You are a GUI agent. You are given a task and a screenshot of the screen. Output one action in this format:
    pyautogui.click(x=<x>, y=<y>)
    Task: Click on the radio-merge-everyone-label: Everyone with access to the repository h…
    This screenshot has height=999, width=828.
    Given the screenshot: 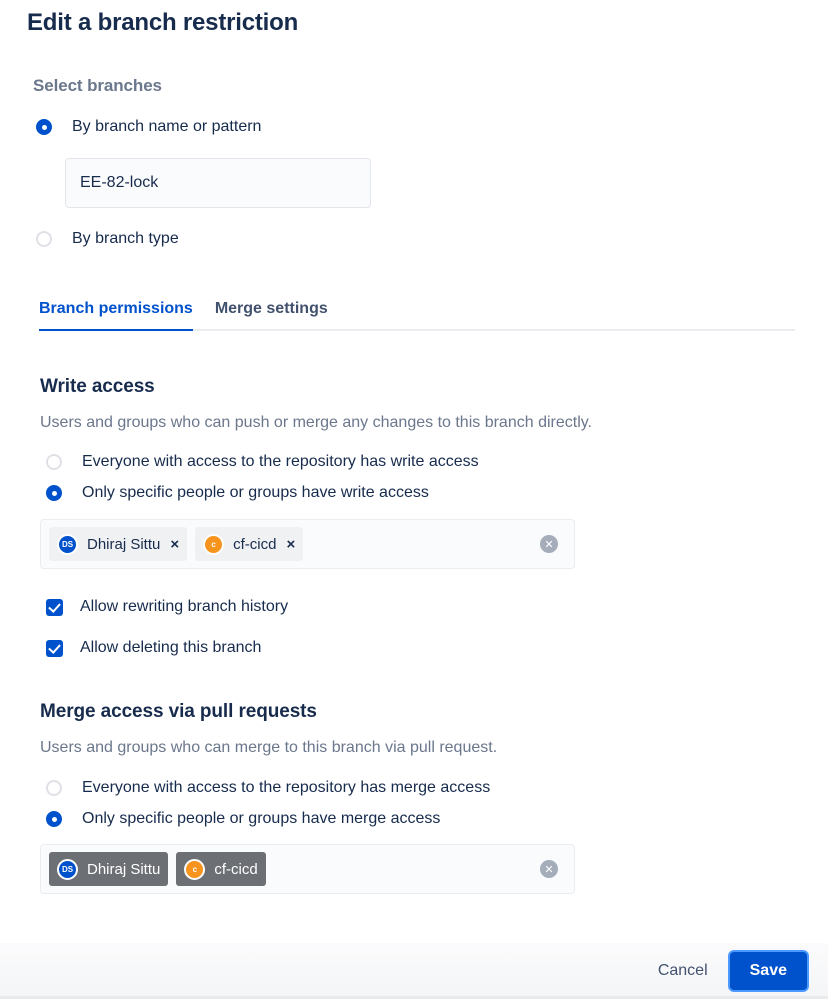 What is the action you would take?
    pyautogui.click(x=286, y=787)
    